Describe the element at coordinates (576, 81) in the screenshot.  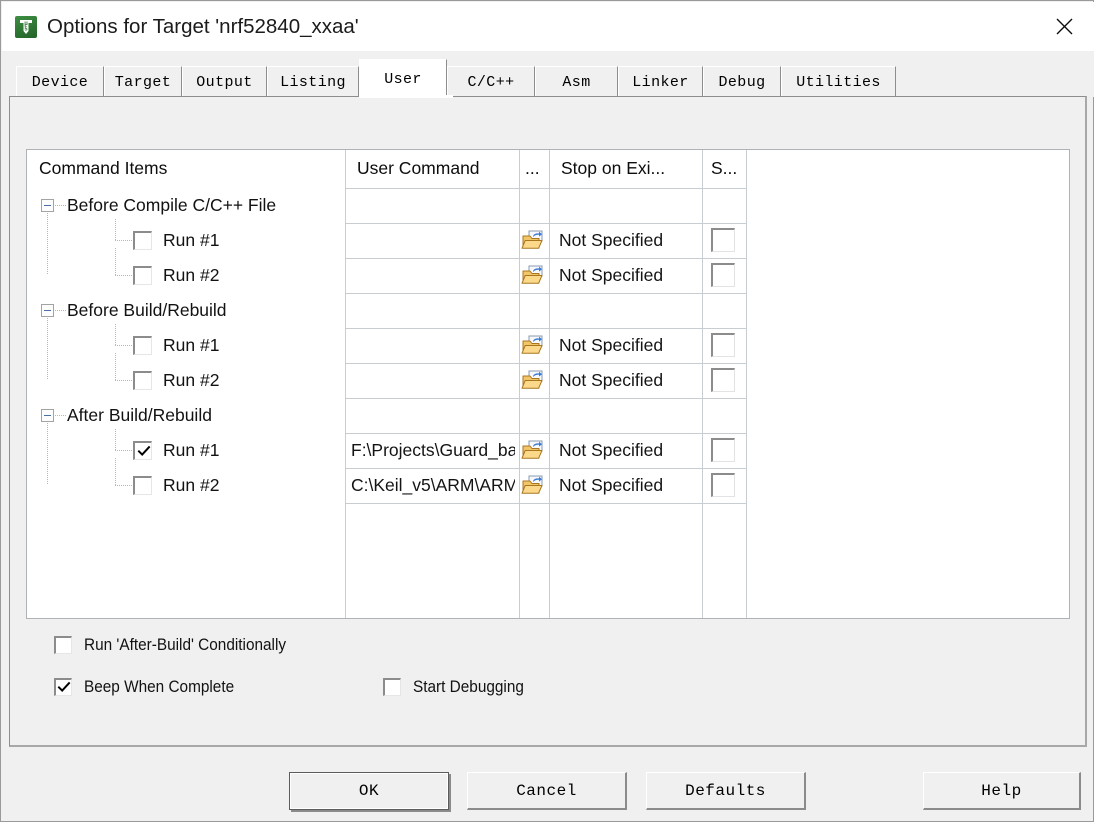
I see `tab-asm: Asm` at that location.